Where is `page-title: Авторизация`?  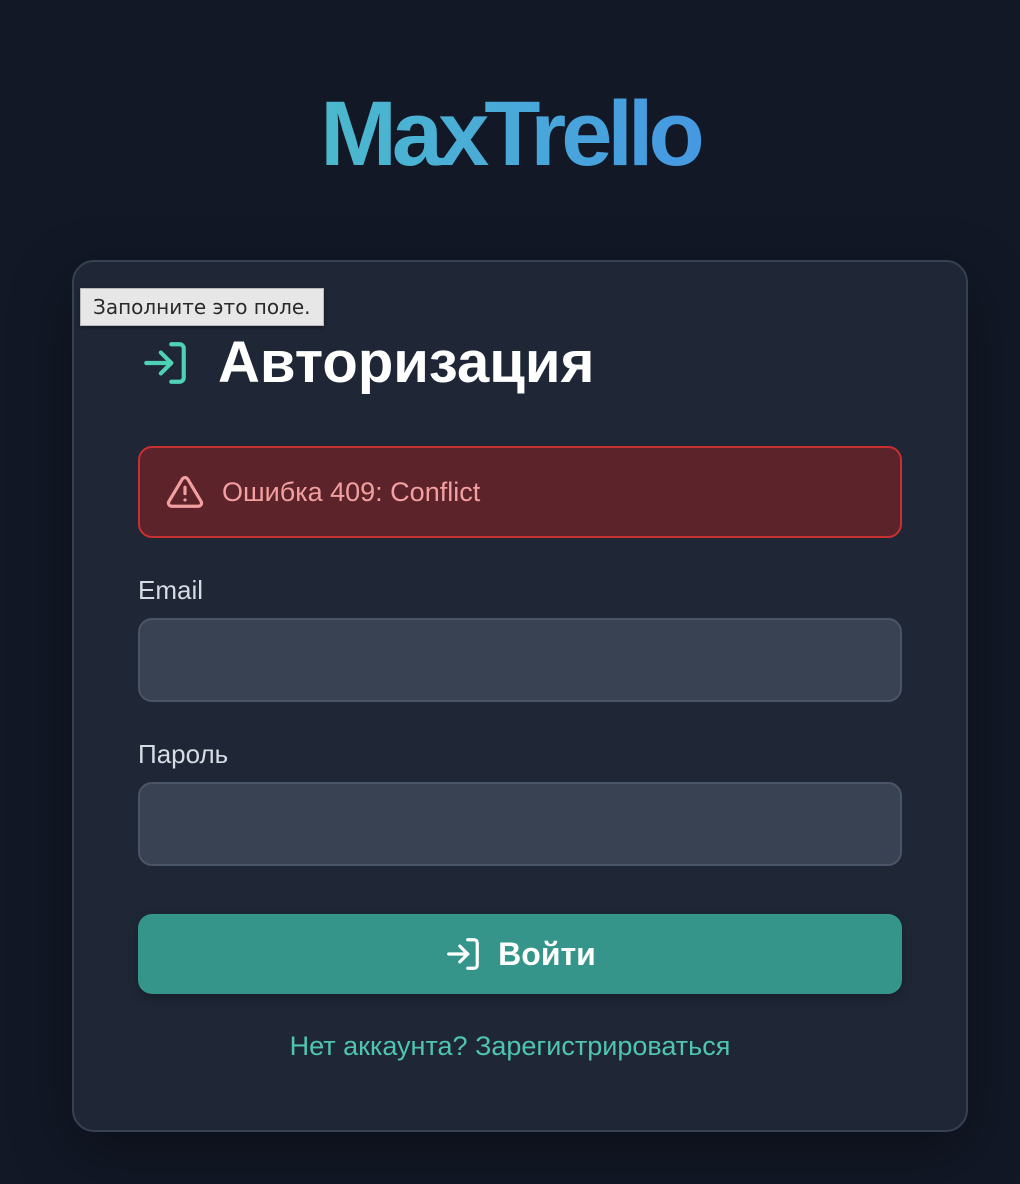
page-title: Авторизация is located at coordinates (406, 362).